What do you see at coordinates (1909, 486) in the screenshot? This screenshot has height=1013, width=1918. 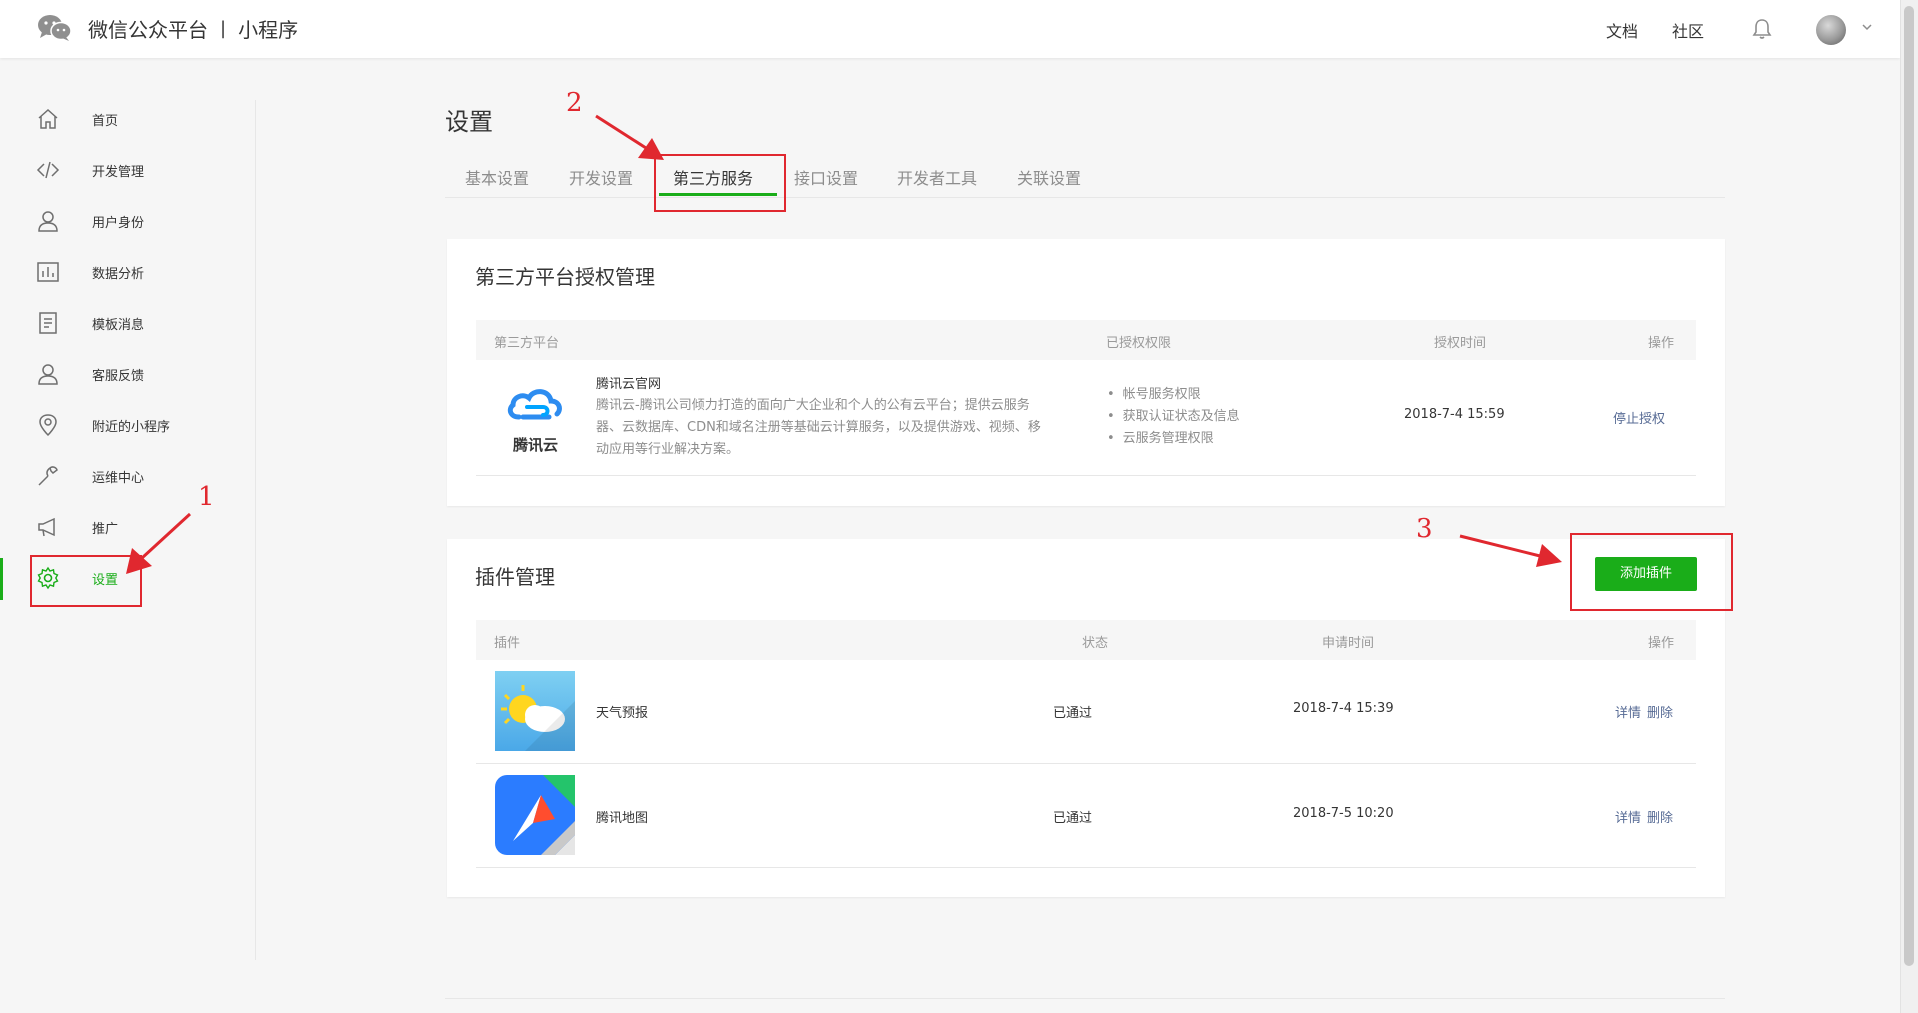 I see `scrollbar-thumb` at bounding box center [1909, 486].